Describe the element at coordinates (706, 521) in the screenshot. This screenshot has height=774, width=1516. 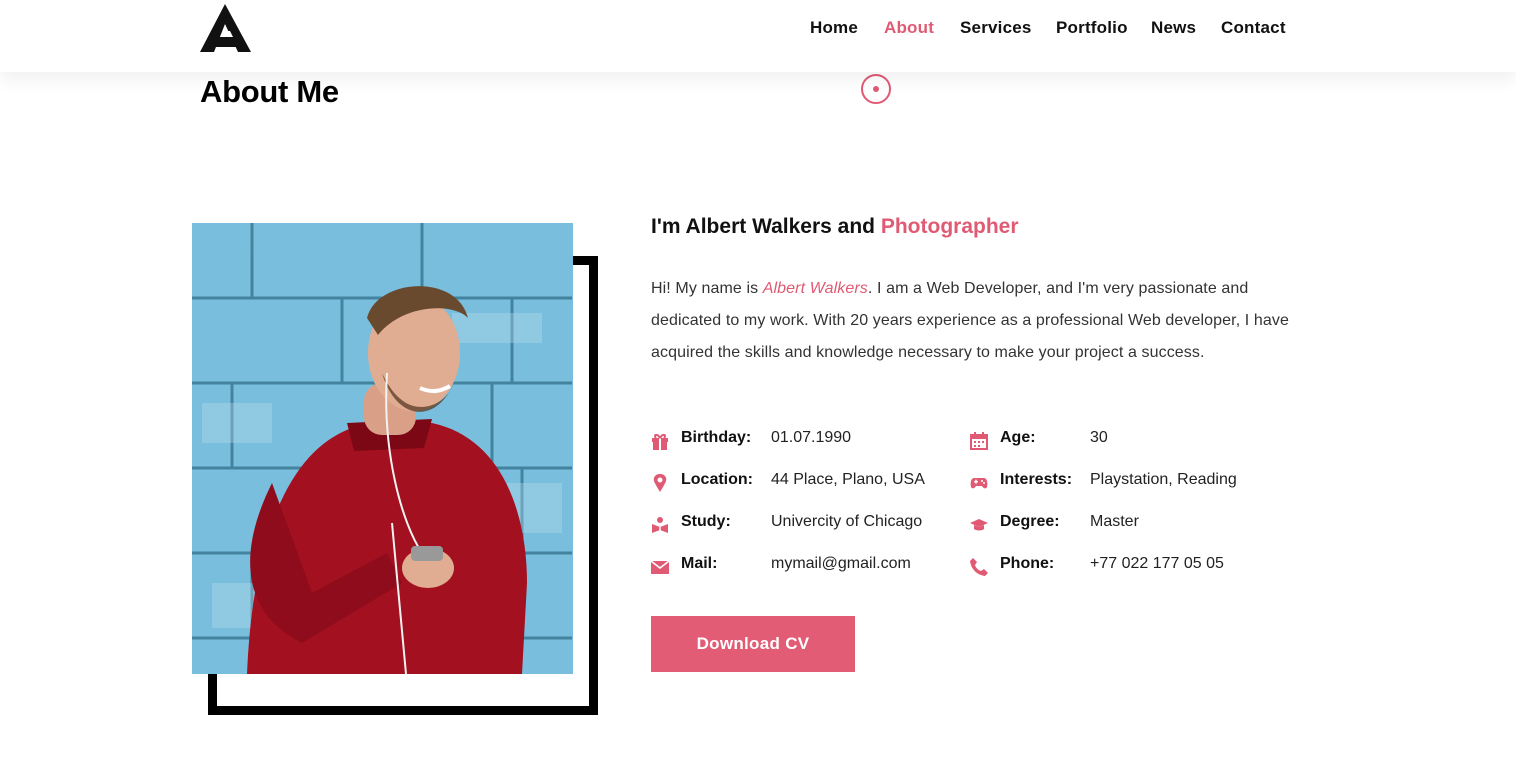
I see `study-label: Study:` at that location.